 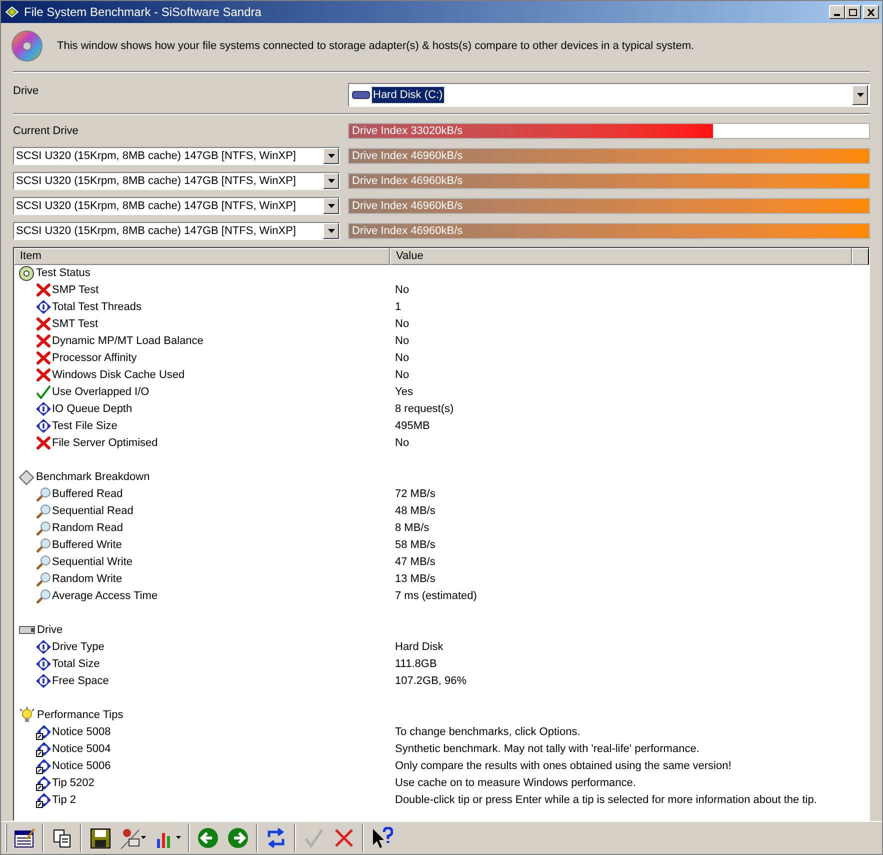 I want to click on item-cell: Processor Affinity, so click(x=94, y=358).